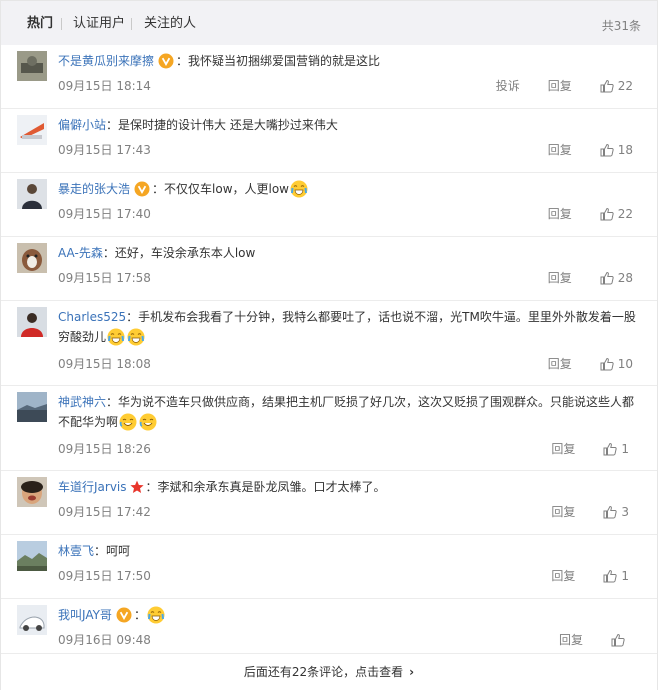 Image resolution: width=660 pixels, height=690 pixels. What do you see at coordinates (265, 487) in the screenshot?
I see `comment-body: ：李斌和余承东真是卧龙凤雏。口才太棒了。` at bounding box center [265, 487].